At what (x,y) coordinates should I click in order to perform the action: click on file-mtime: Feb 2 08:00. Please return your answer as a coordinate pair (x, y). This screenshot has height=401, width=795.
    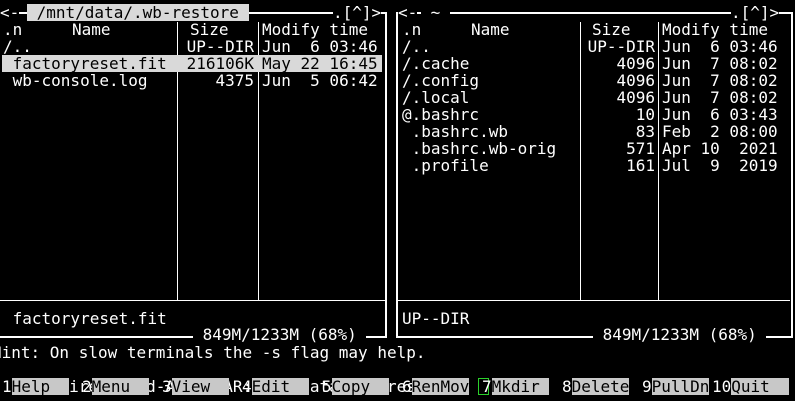
    Looking at the image, I should click on (720, 131).